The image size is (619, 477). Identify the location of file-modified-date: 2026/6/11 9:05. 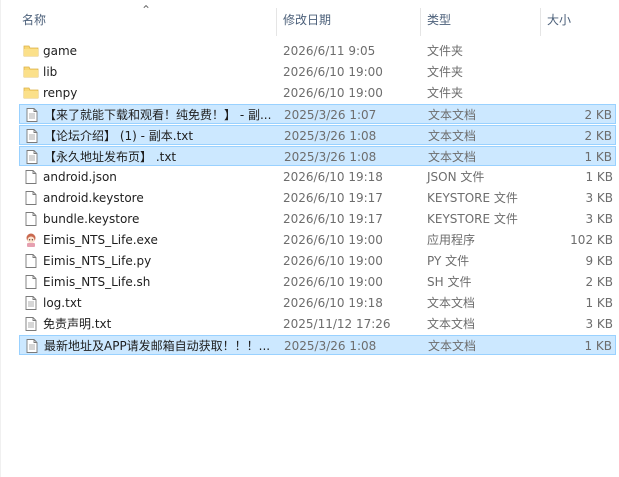
(329, 51).